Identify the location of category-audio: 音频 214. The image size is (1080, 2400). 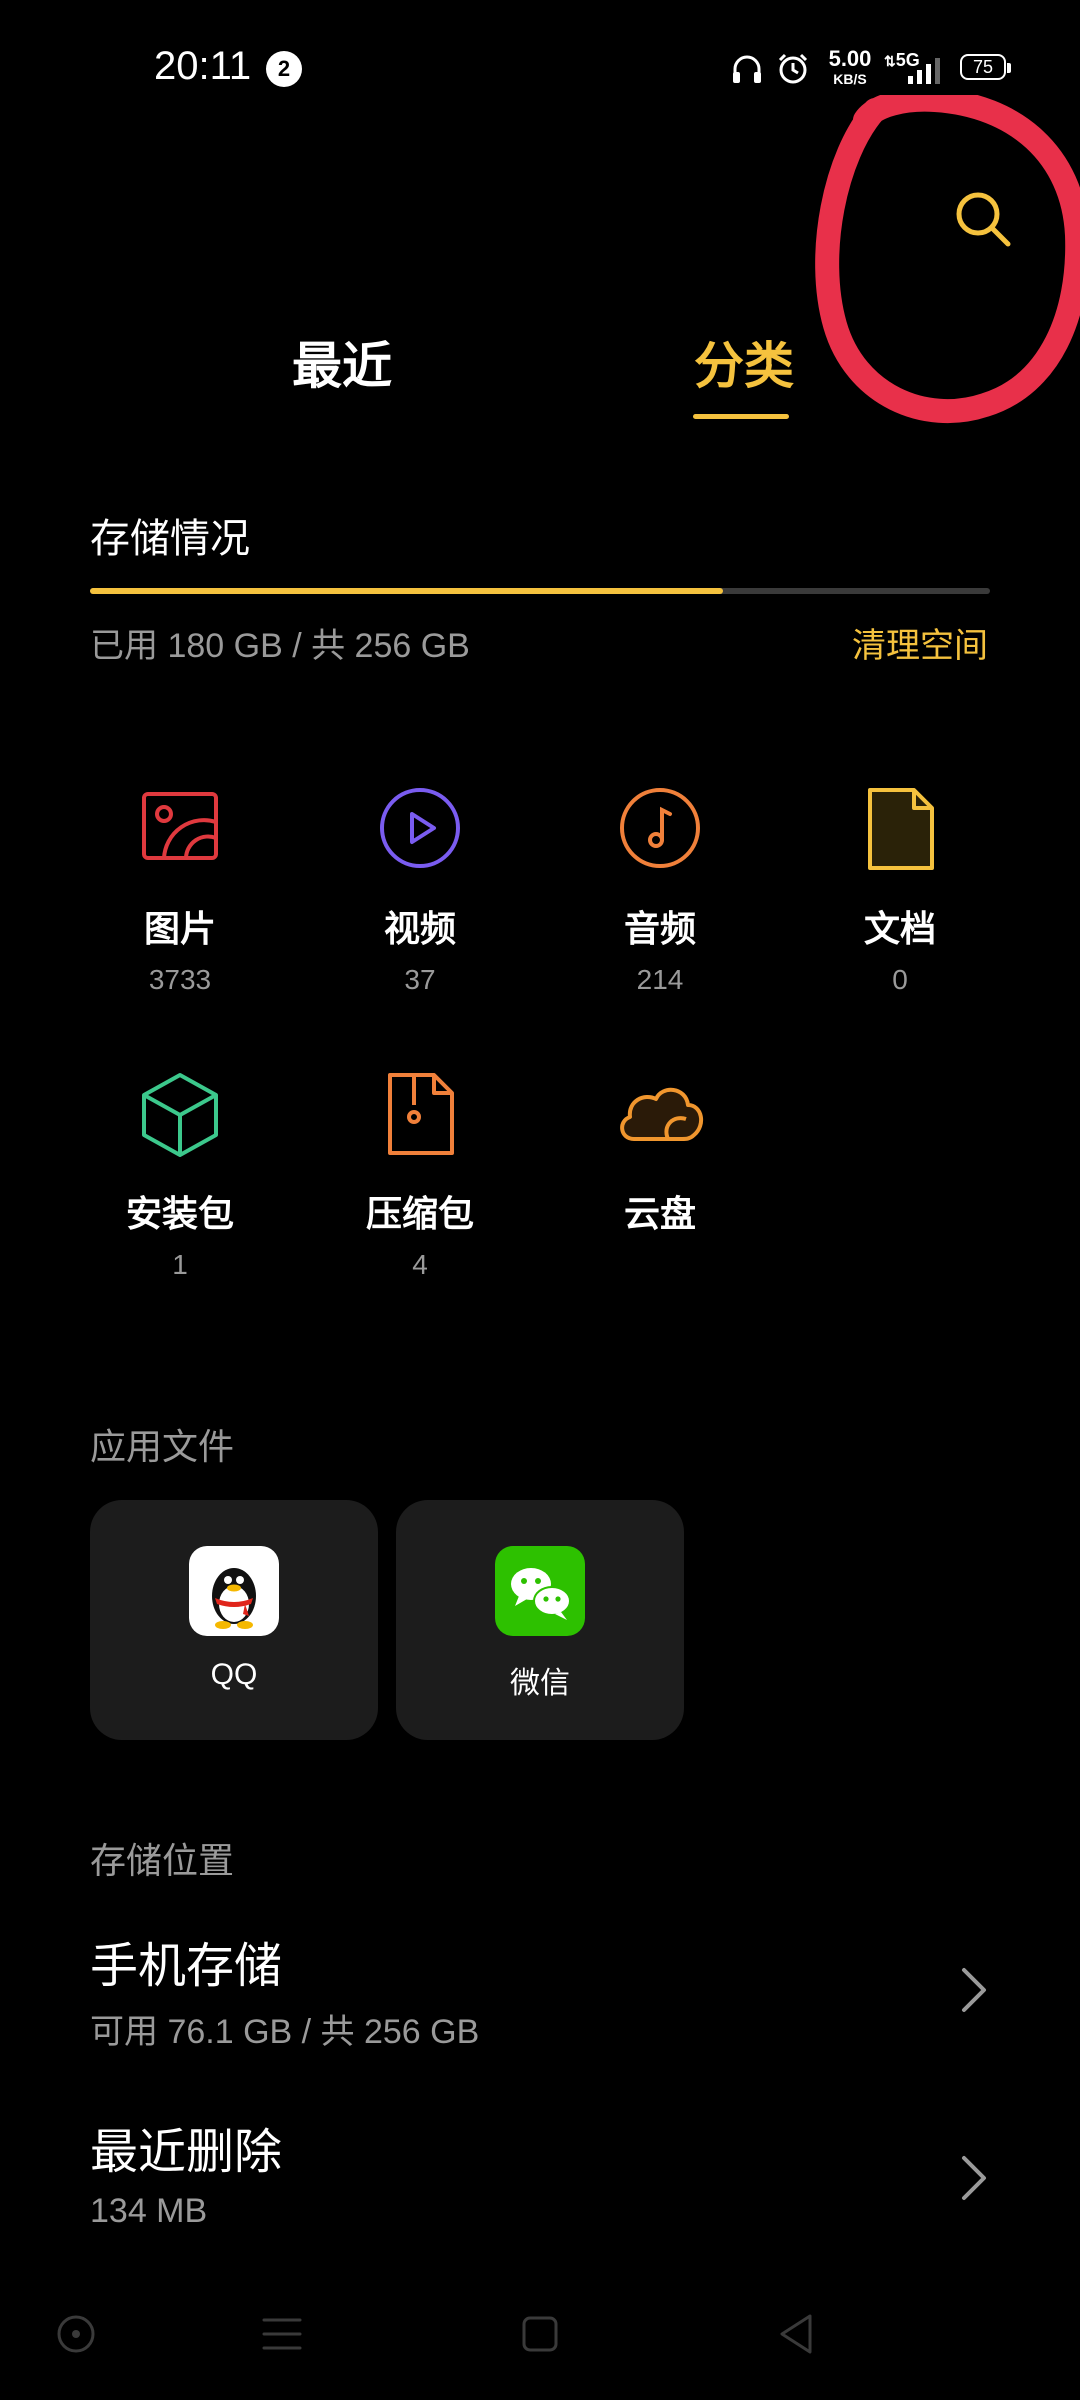
(660, 888).